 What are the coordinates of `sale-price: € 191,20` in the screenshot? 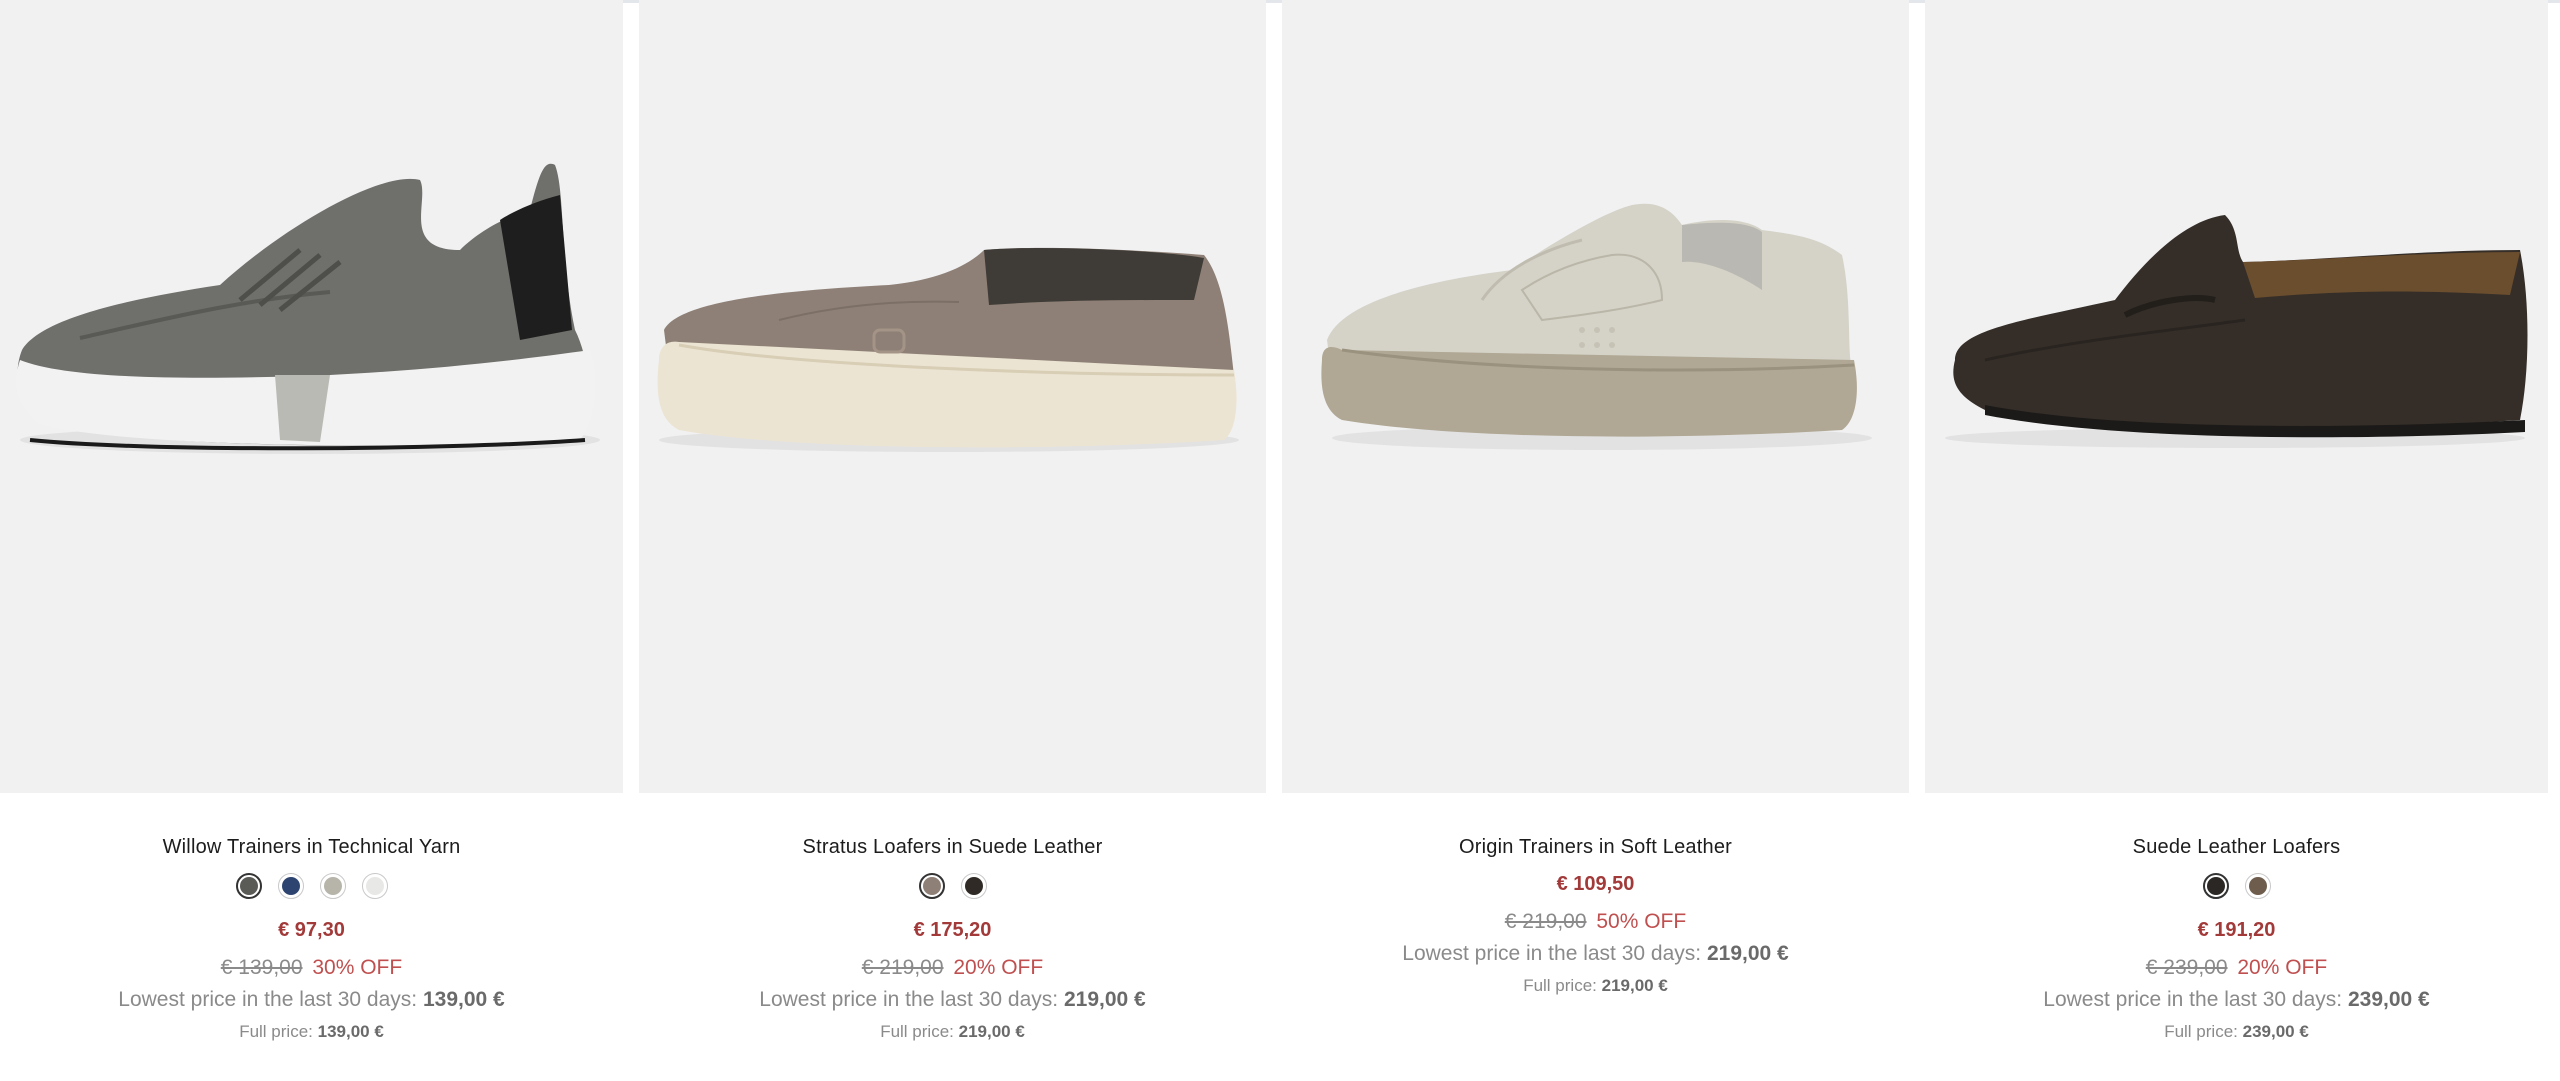 It's located at (2236, 930).